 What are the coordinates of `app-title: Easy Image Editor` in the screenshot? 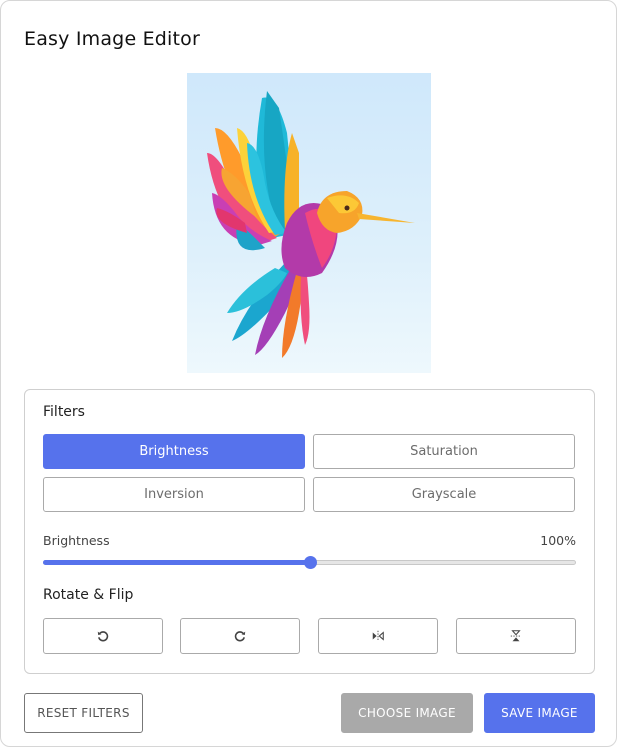 It's located at (112, 39).